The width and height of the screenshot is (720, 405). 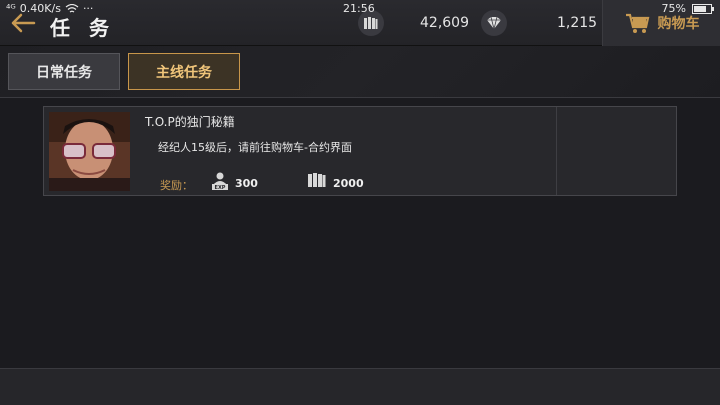 What do you see at coordinates (220, 188) in the screenshot?
I see `svg-text: EXP` at bounding box center [220, 188].